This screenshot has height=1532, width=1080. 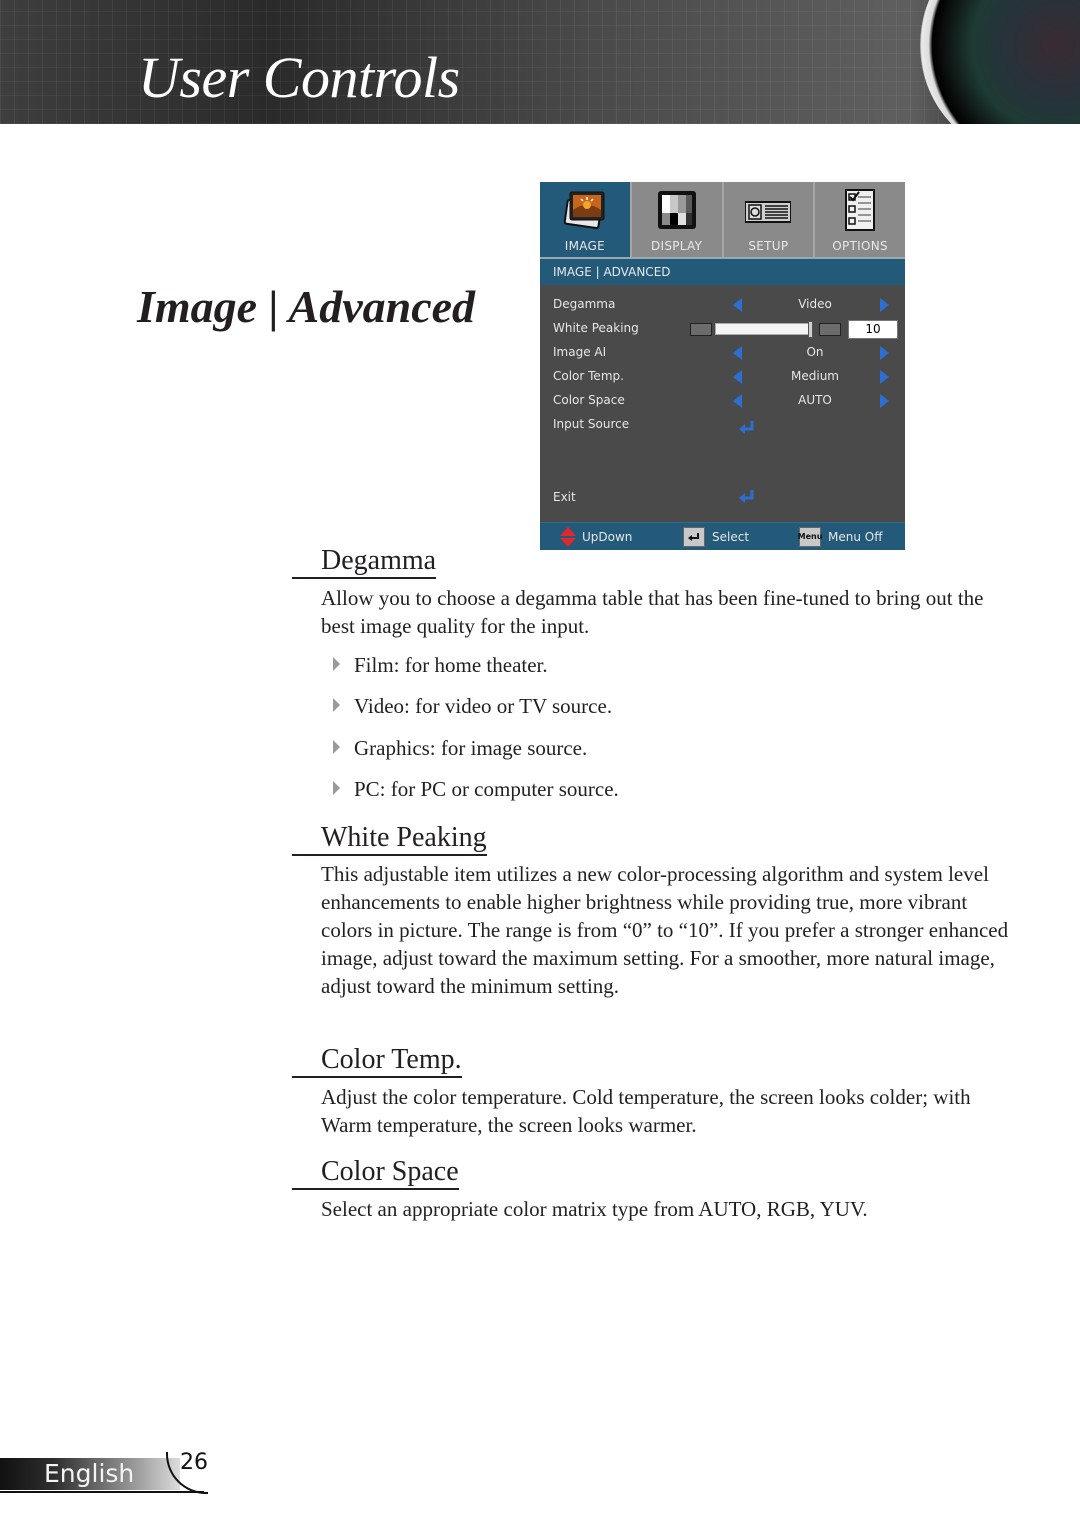 What do you see at coordinates (483, 706) in the screenshot?
I see `list-item-text: Video: for video or TV source.` at bounding box center [483, 706].